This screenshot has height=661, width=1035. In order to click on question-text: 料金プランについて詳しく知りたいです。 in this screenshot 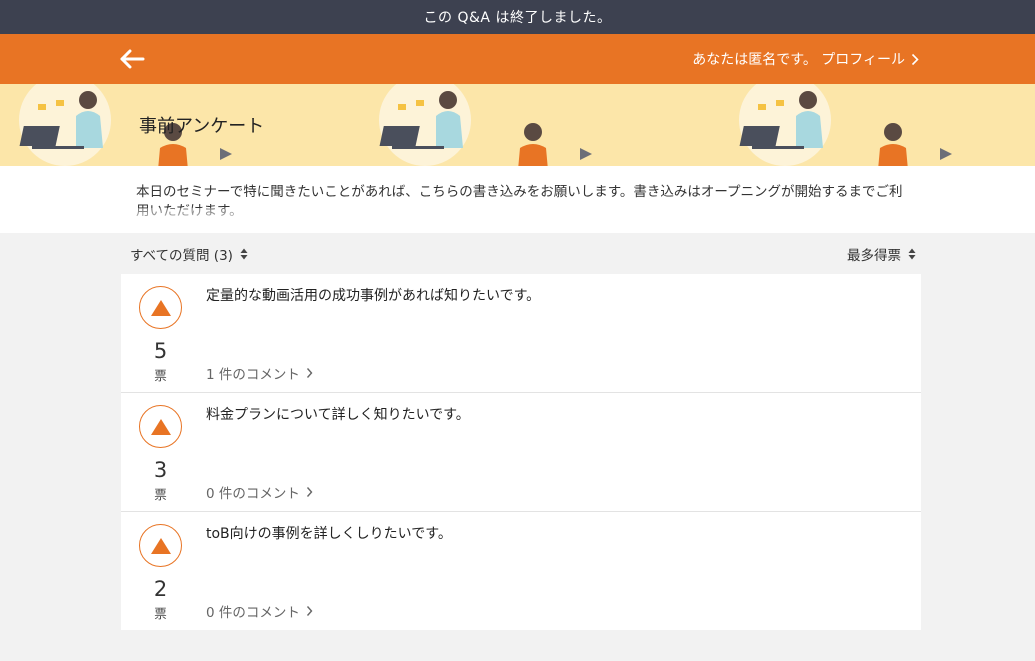, I will do `click(338, 415)`.